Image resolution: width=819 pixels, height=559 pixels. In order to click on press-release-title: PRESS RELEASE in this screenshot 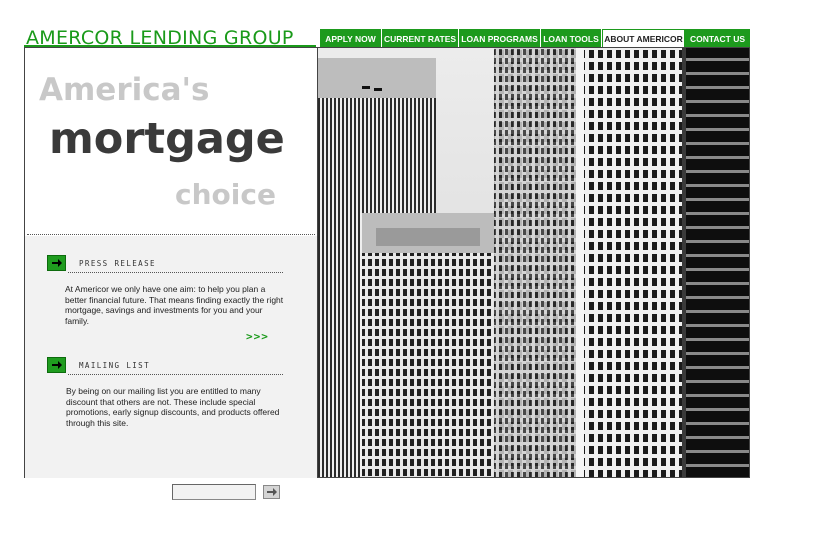, I will do `click(117, 263)`.